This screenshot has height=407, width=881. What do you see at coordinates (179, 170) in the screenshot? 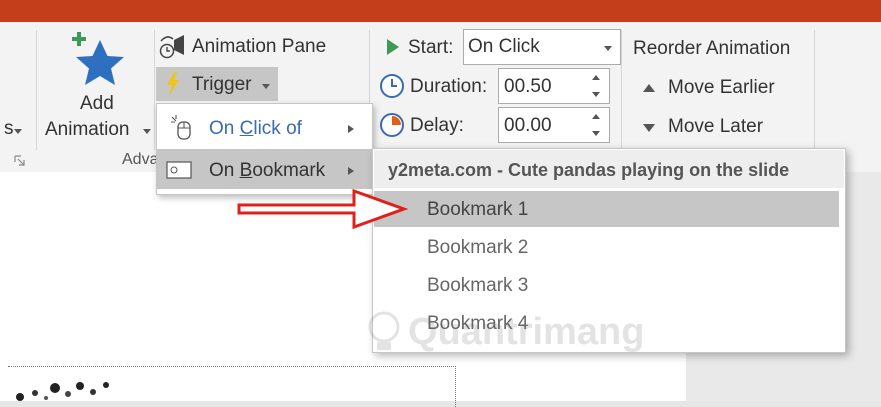
I see `bookmark-icon` at bounding box center [179, 170].